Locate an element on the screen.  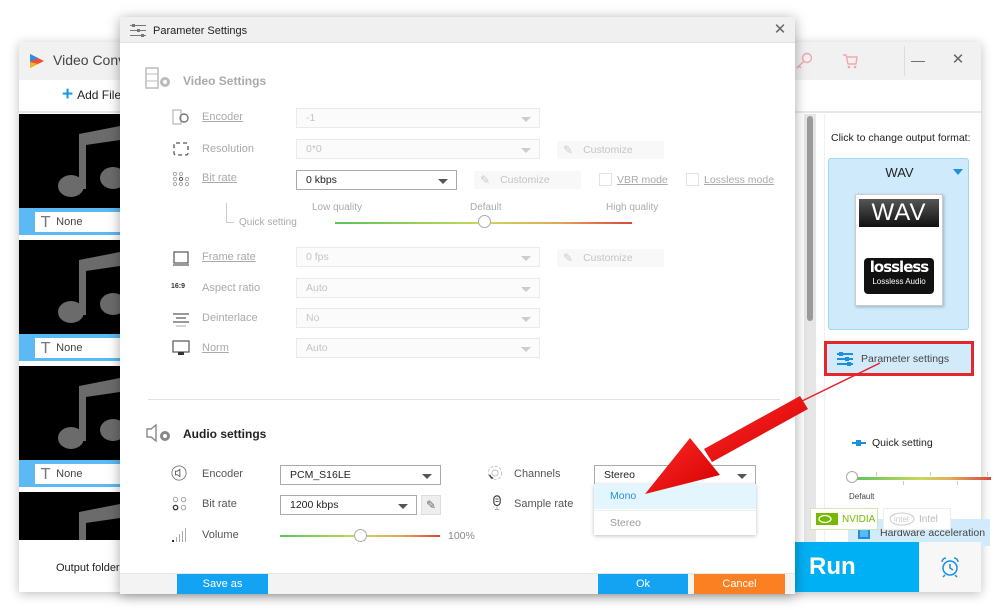
quick-setting-label: Quick setting is located at coordinates (892, 443).